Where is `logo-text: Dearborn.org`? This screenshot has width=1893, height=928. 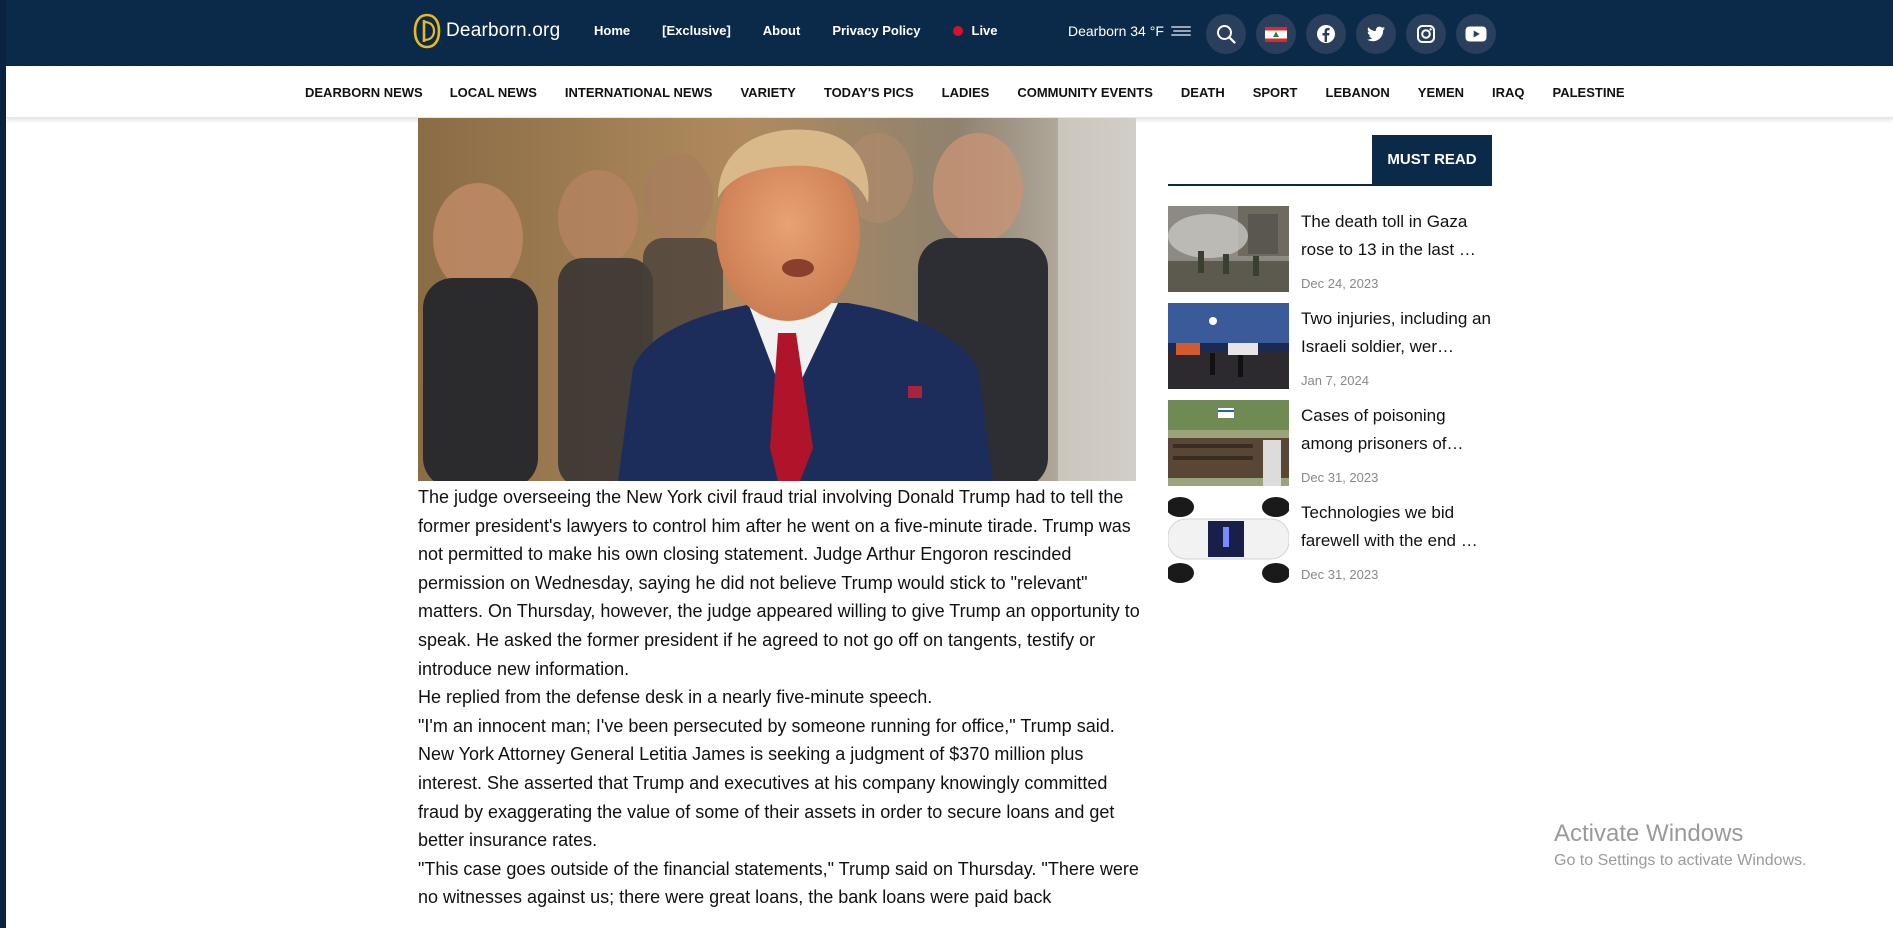
logo-text: Dearborn.org is located at coordinates (503, 30).